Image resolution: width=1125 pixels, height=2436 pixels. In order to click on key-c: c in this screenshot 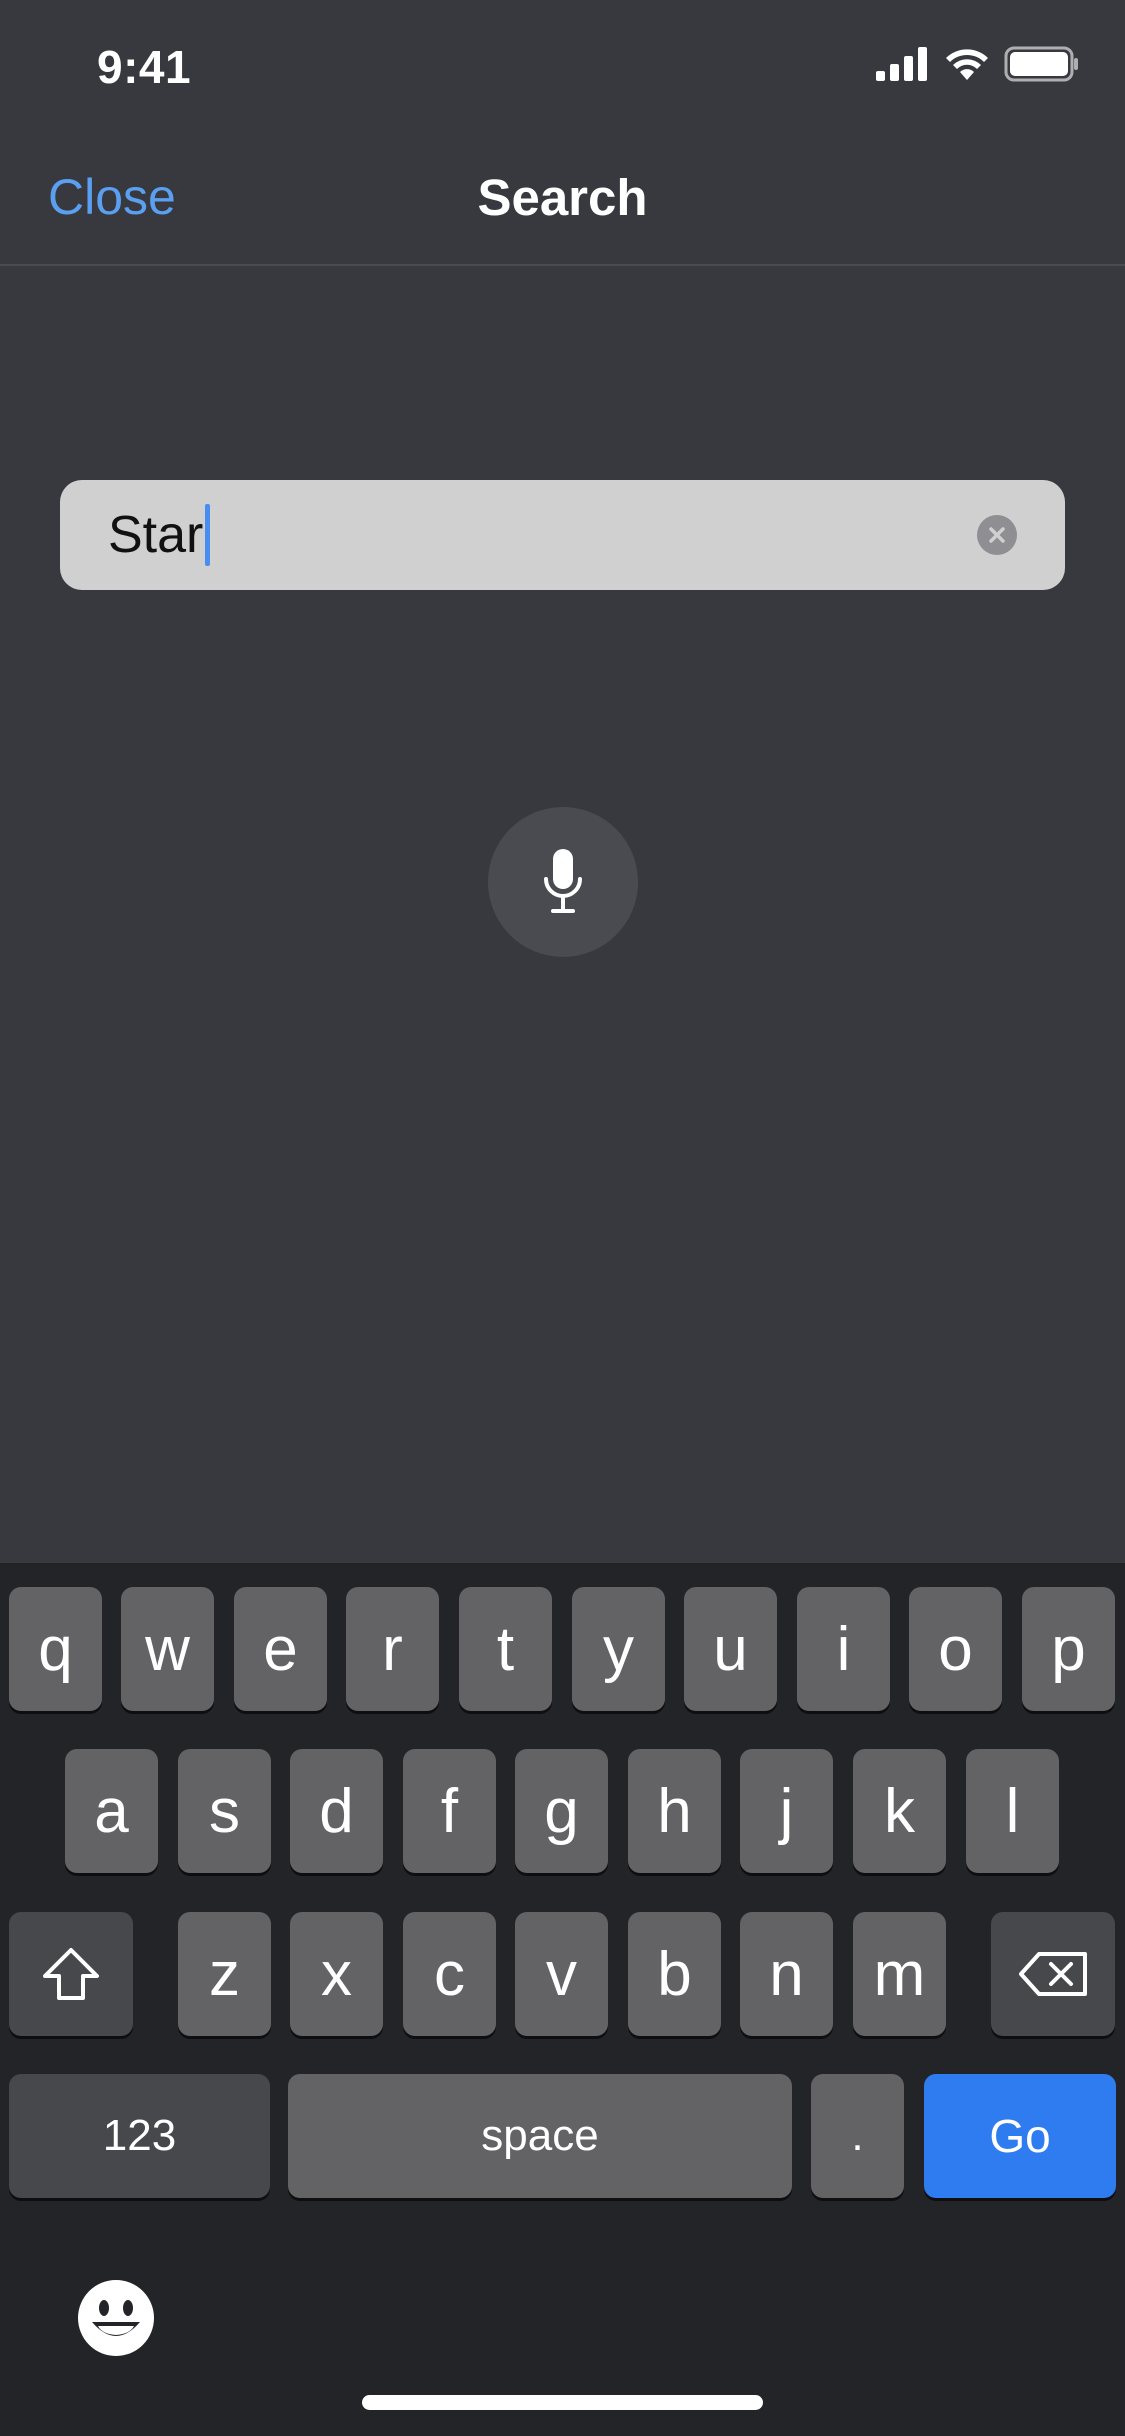, I will do `click(449, 1974)`.